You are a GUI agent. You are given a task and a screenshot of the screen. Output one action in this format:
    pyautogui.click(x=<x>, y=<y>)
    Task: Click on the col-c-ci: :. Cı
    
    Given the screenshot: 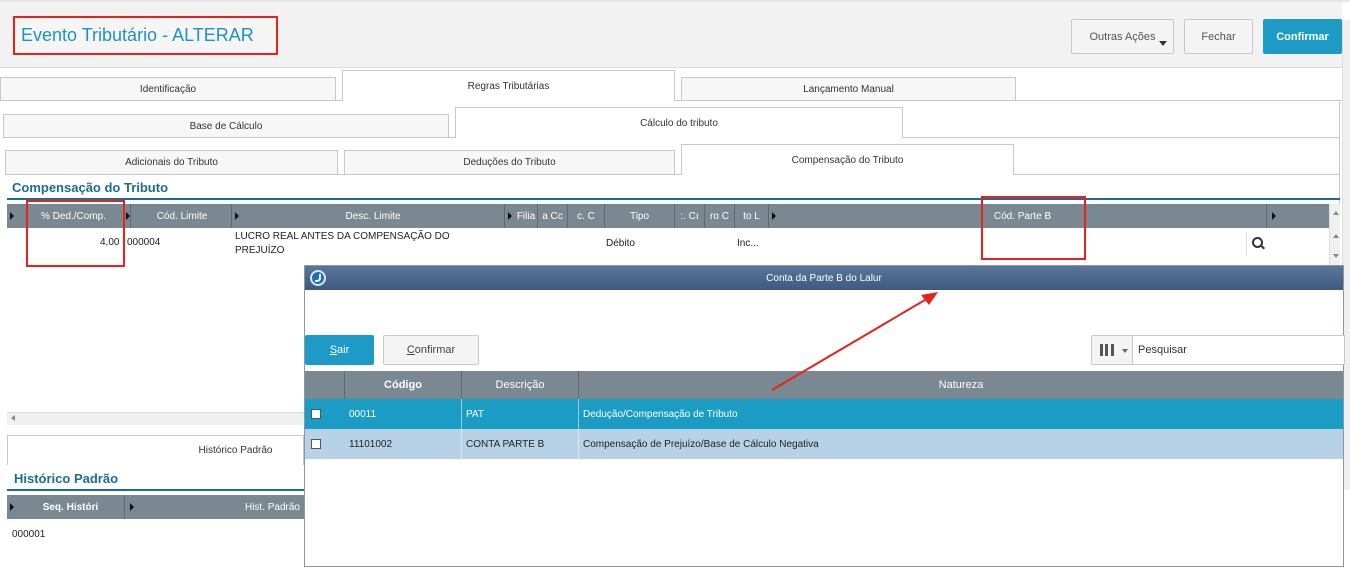 What is the action you would take?
    pyautogui.click(x=690, y=216)
    